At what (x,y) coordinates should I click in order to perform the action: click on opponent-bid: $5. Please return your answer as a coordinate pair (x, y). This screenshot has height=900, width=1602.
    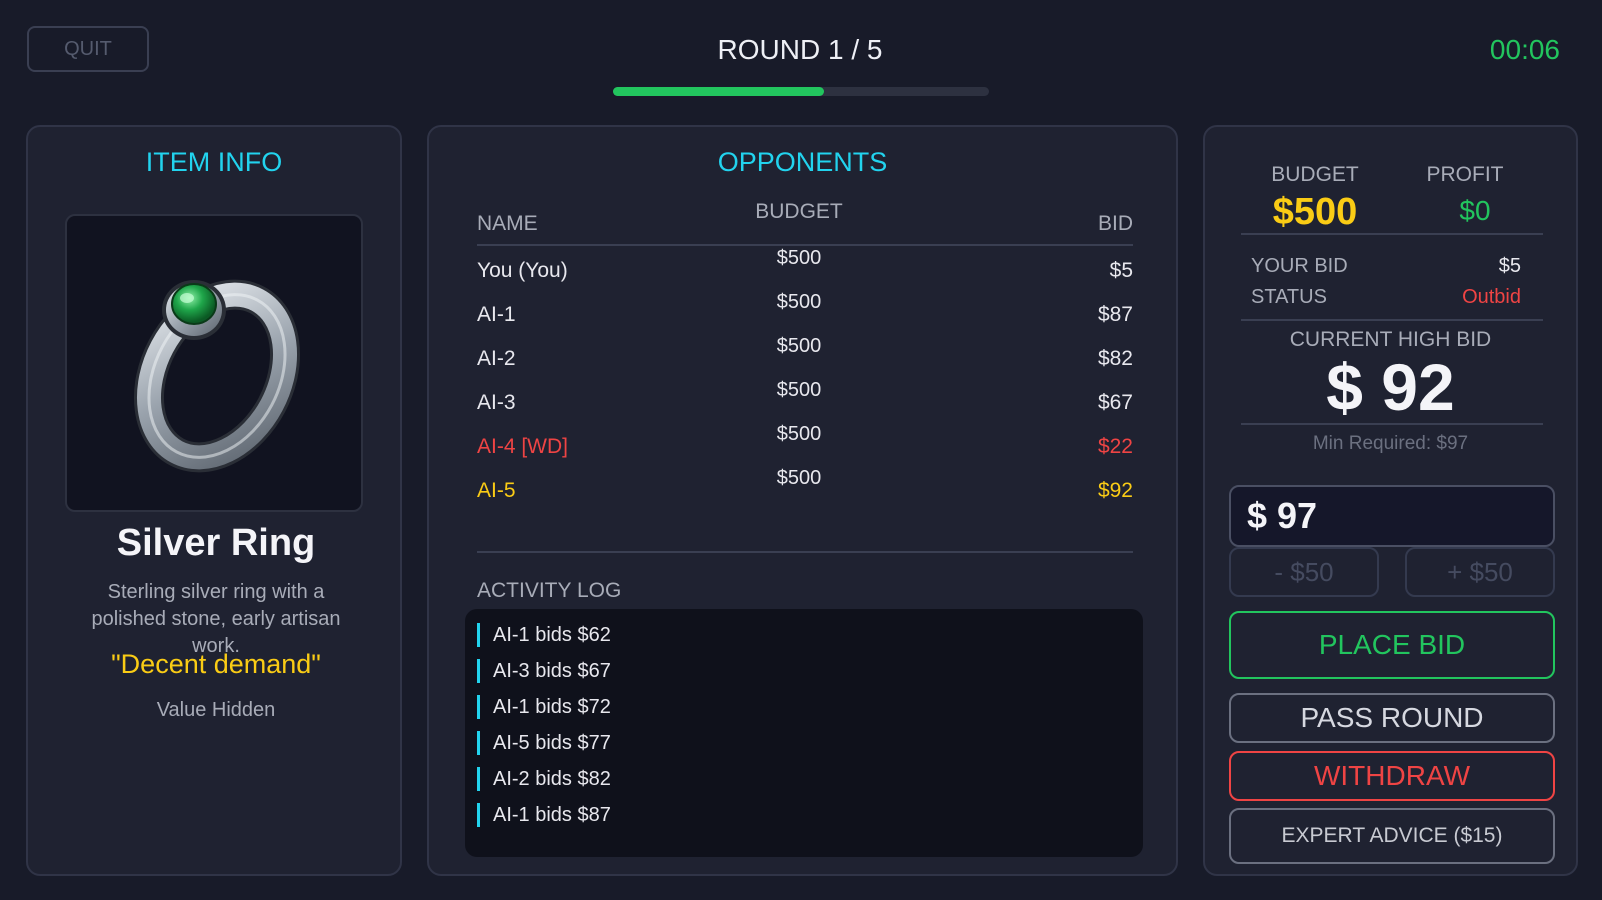
    Looking at the image, I should click on (1121, 270).